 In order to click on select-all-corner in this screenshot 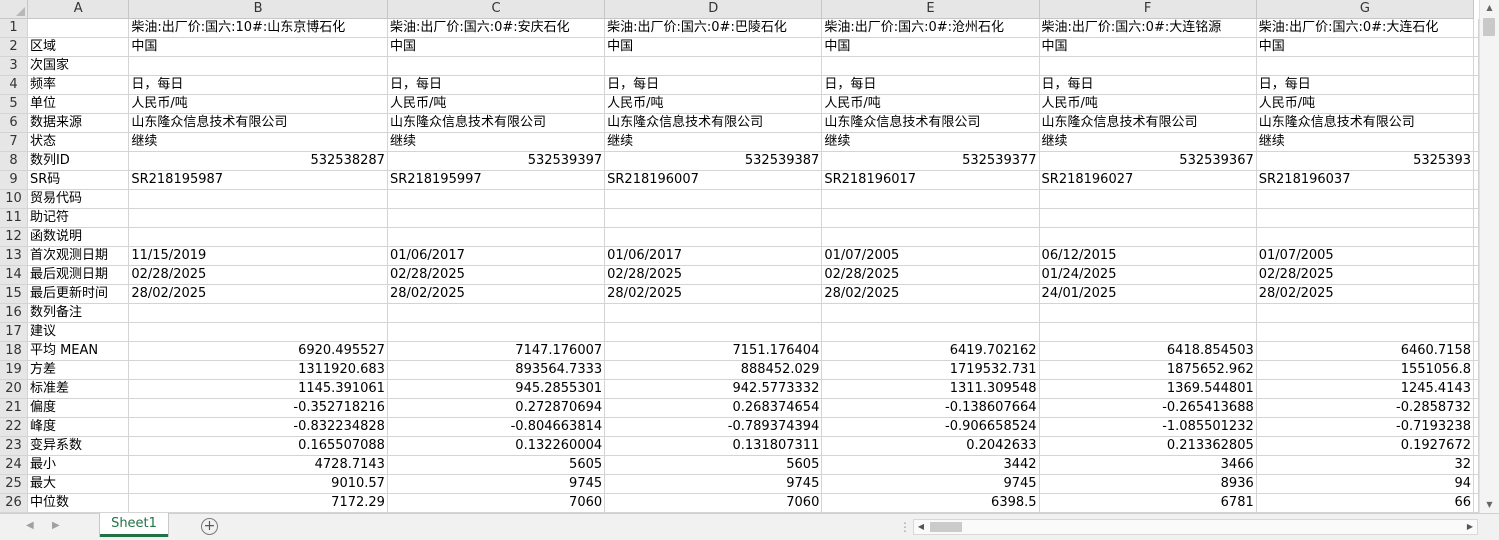, I will do `click(14, 9)`.